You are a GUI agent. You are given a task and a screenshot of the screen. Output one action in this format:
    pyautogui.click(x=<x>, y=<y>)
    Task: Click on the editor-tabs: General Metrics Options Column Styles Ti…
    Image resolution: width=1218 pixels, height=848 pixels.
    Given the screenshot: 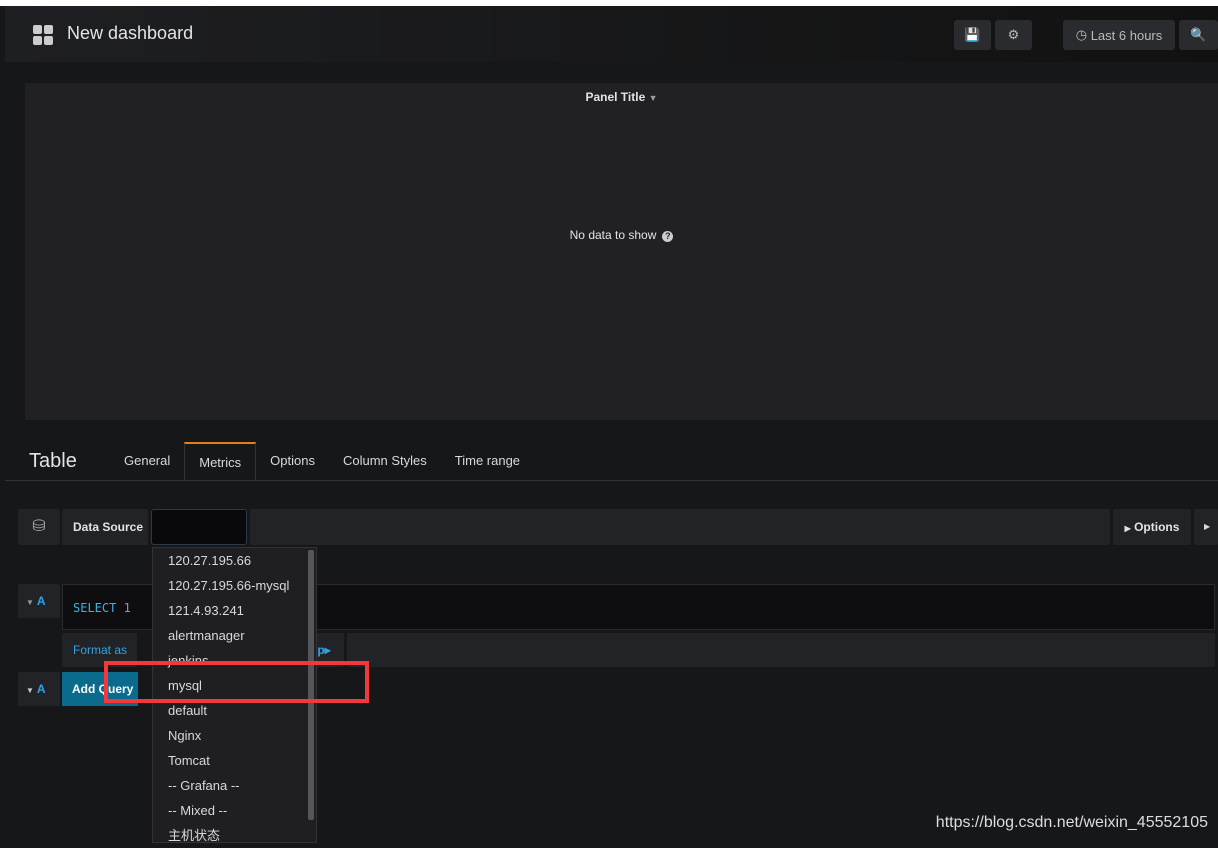 What is the action you would take?
    pyautogui.click(x=322, y=461)
    